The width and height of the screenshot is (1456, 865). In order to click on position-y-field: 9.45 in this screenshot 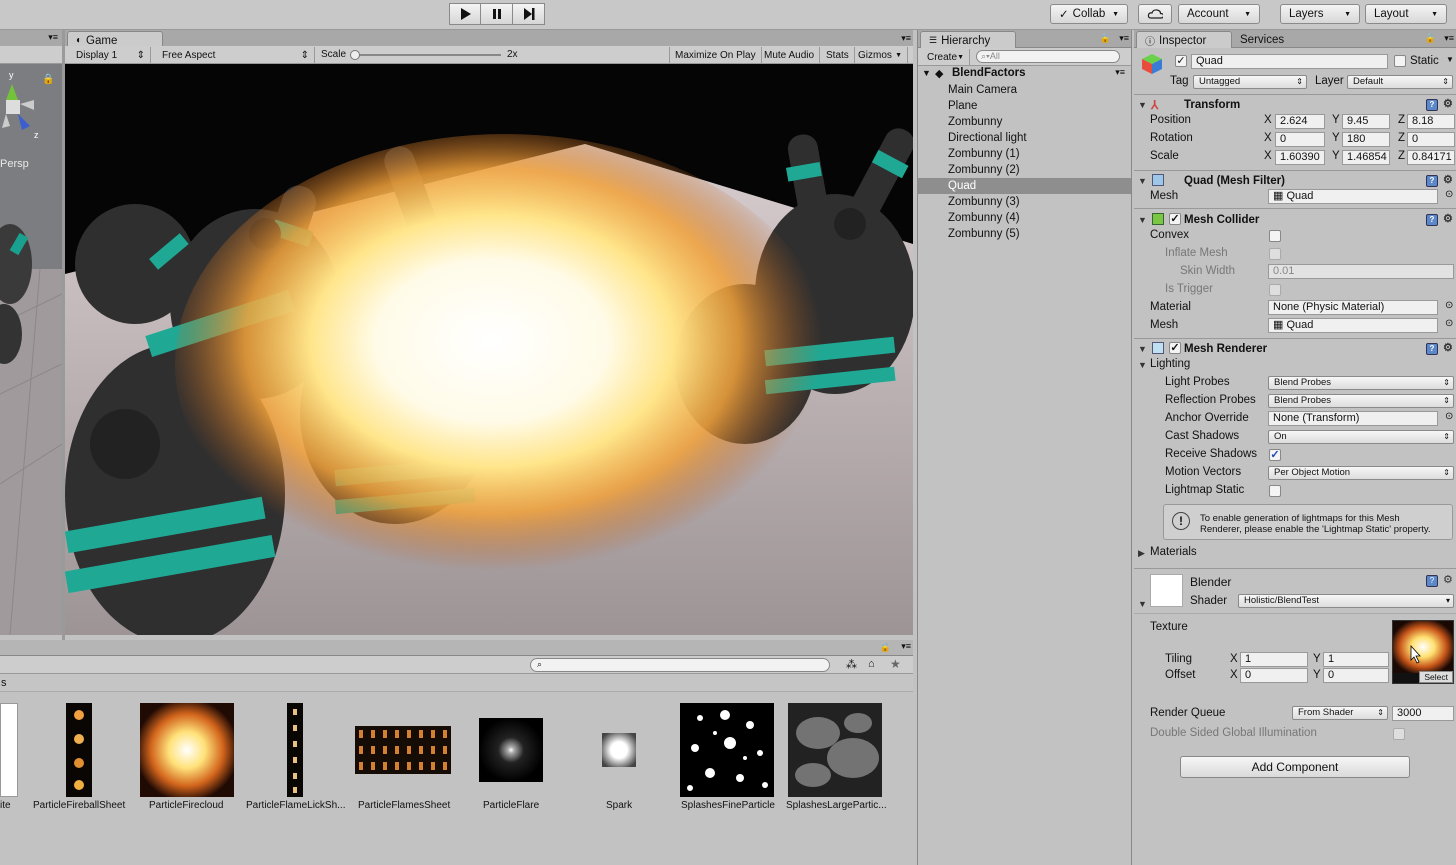, I will do `click(1366, 121)`.